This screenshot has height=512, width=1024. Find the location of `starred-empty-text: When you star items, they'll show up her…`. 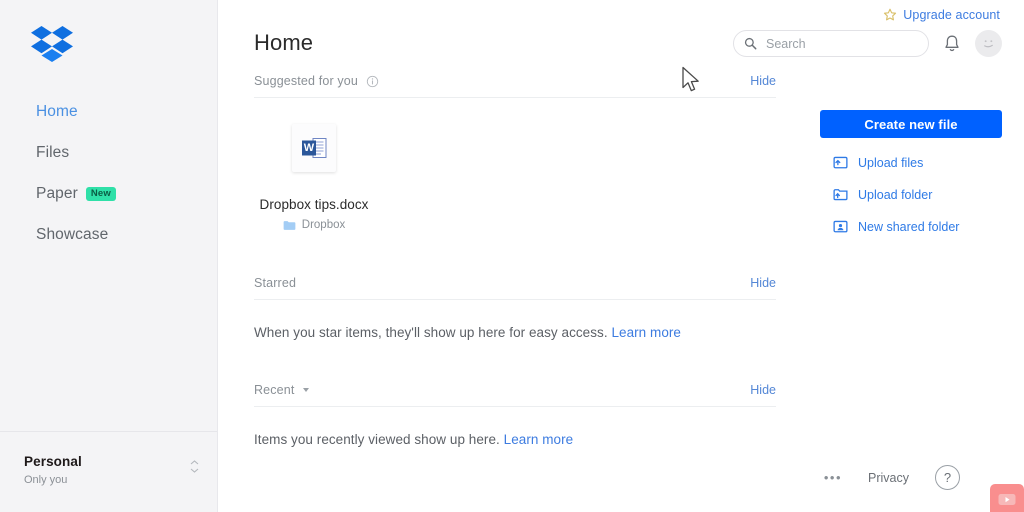

starred-empty-text: When you star items, they'll show up her… is located at coordinates (431, 332).